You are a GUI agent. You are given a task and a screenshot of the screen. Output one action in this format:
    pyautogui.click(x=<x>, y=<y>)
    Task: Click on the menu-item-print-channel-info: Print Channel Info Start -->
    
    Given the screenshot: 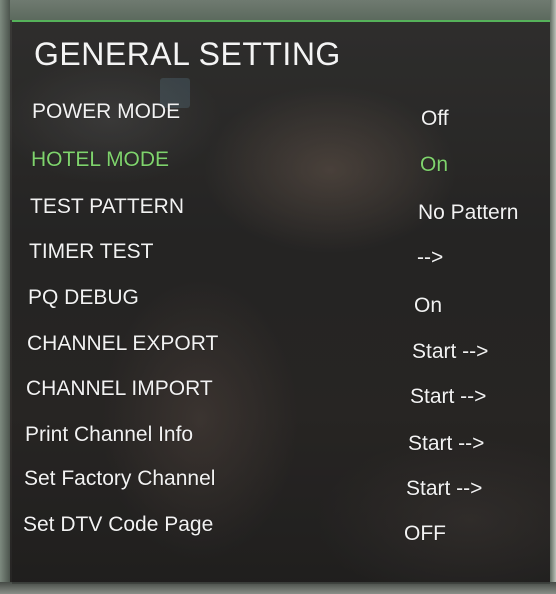 What is the action you would take?
    pyautogui.click(x=278, y=443)
    